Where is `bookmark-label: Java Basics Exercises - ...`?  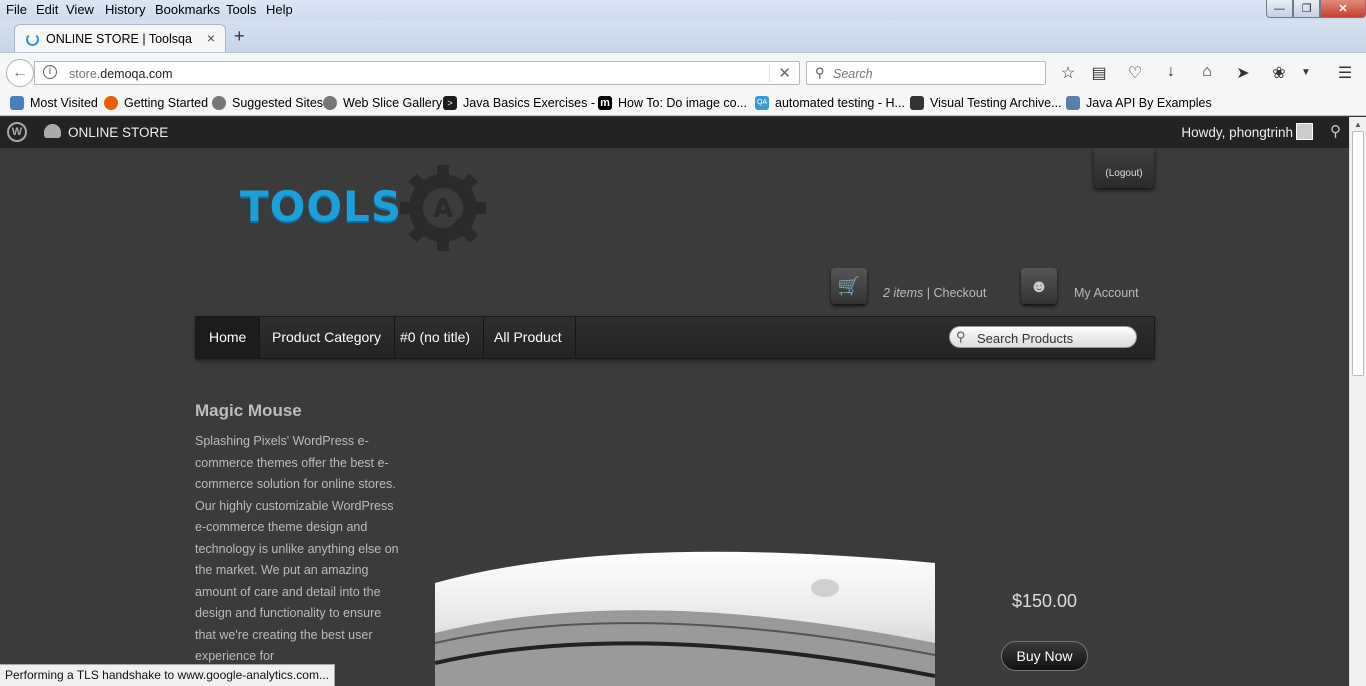
bookmark-label: Java Basics Exercises - ... is located at coordinates (536, 103).